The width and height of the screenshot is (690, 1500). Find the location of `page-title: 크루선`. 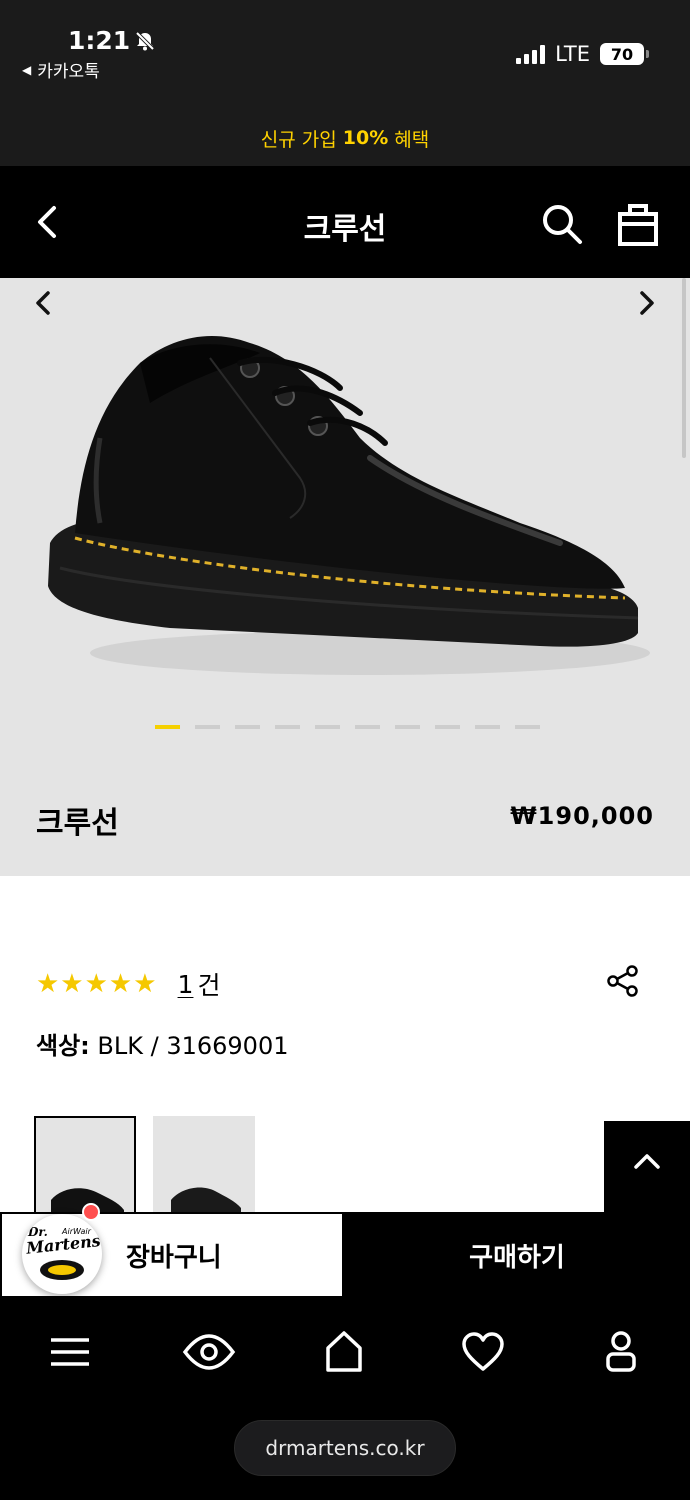

page-title: 크루선 is located at coordinates (345, 229).